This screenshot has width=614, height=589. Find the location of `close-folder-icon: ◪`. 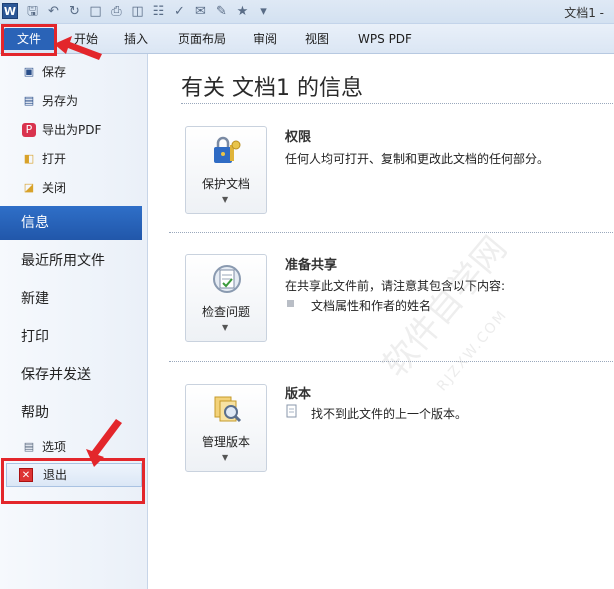

close-folder-icon: ◪ is located at coordinates (29, 187).